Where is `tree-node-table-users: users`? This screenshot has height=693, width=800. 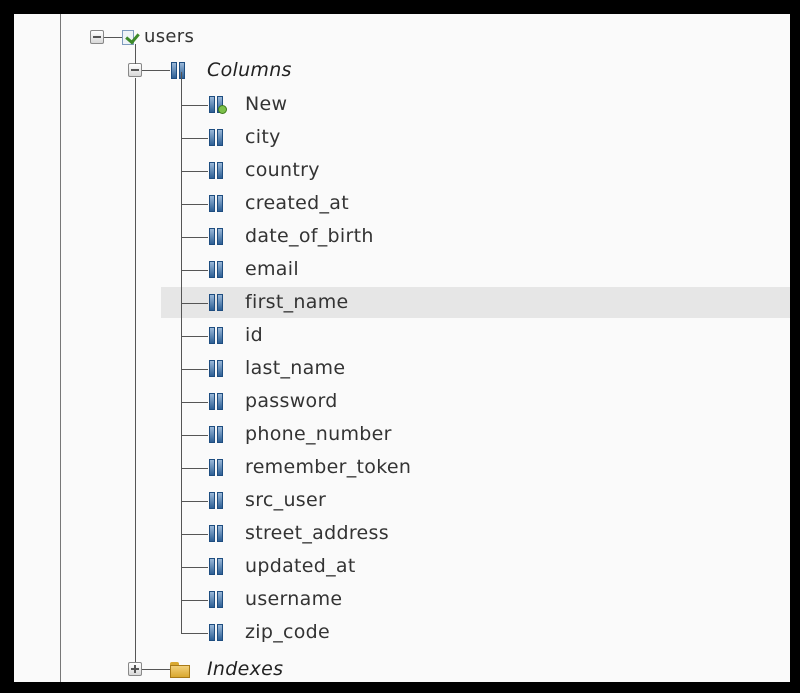
tree-node-table-users: users is located at coordinates (402, 37).